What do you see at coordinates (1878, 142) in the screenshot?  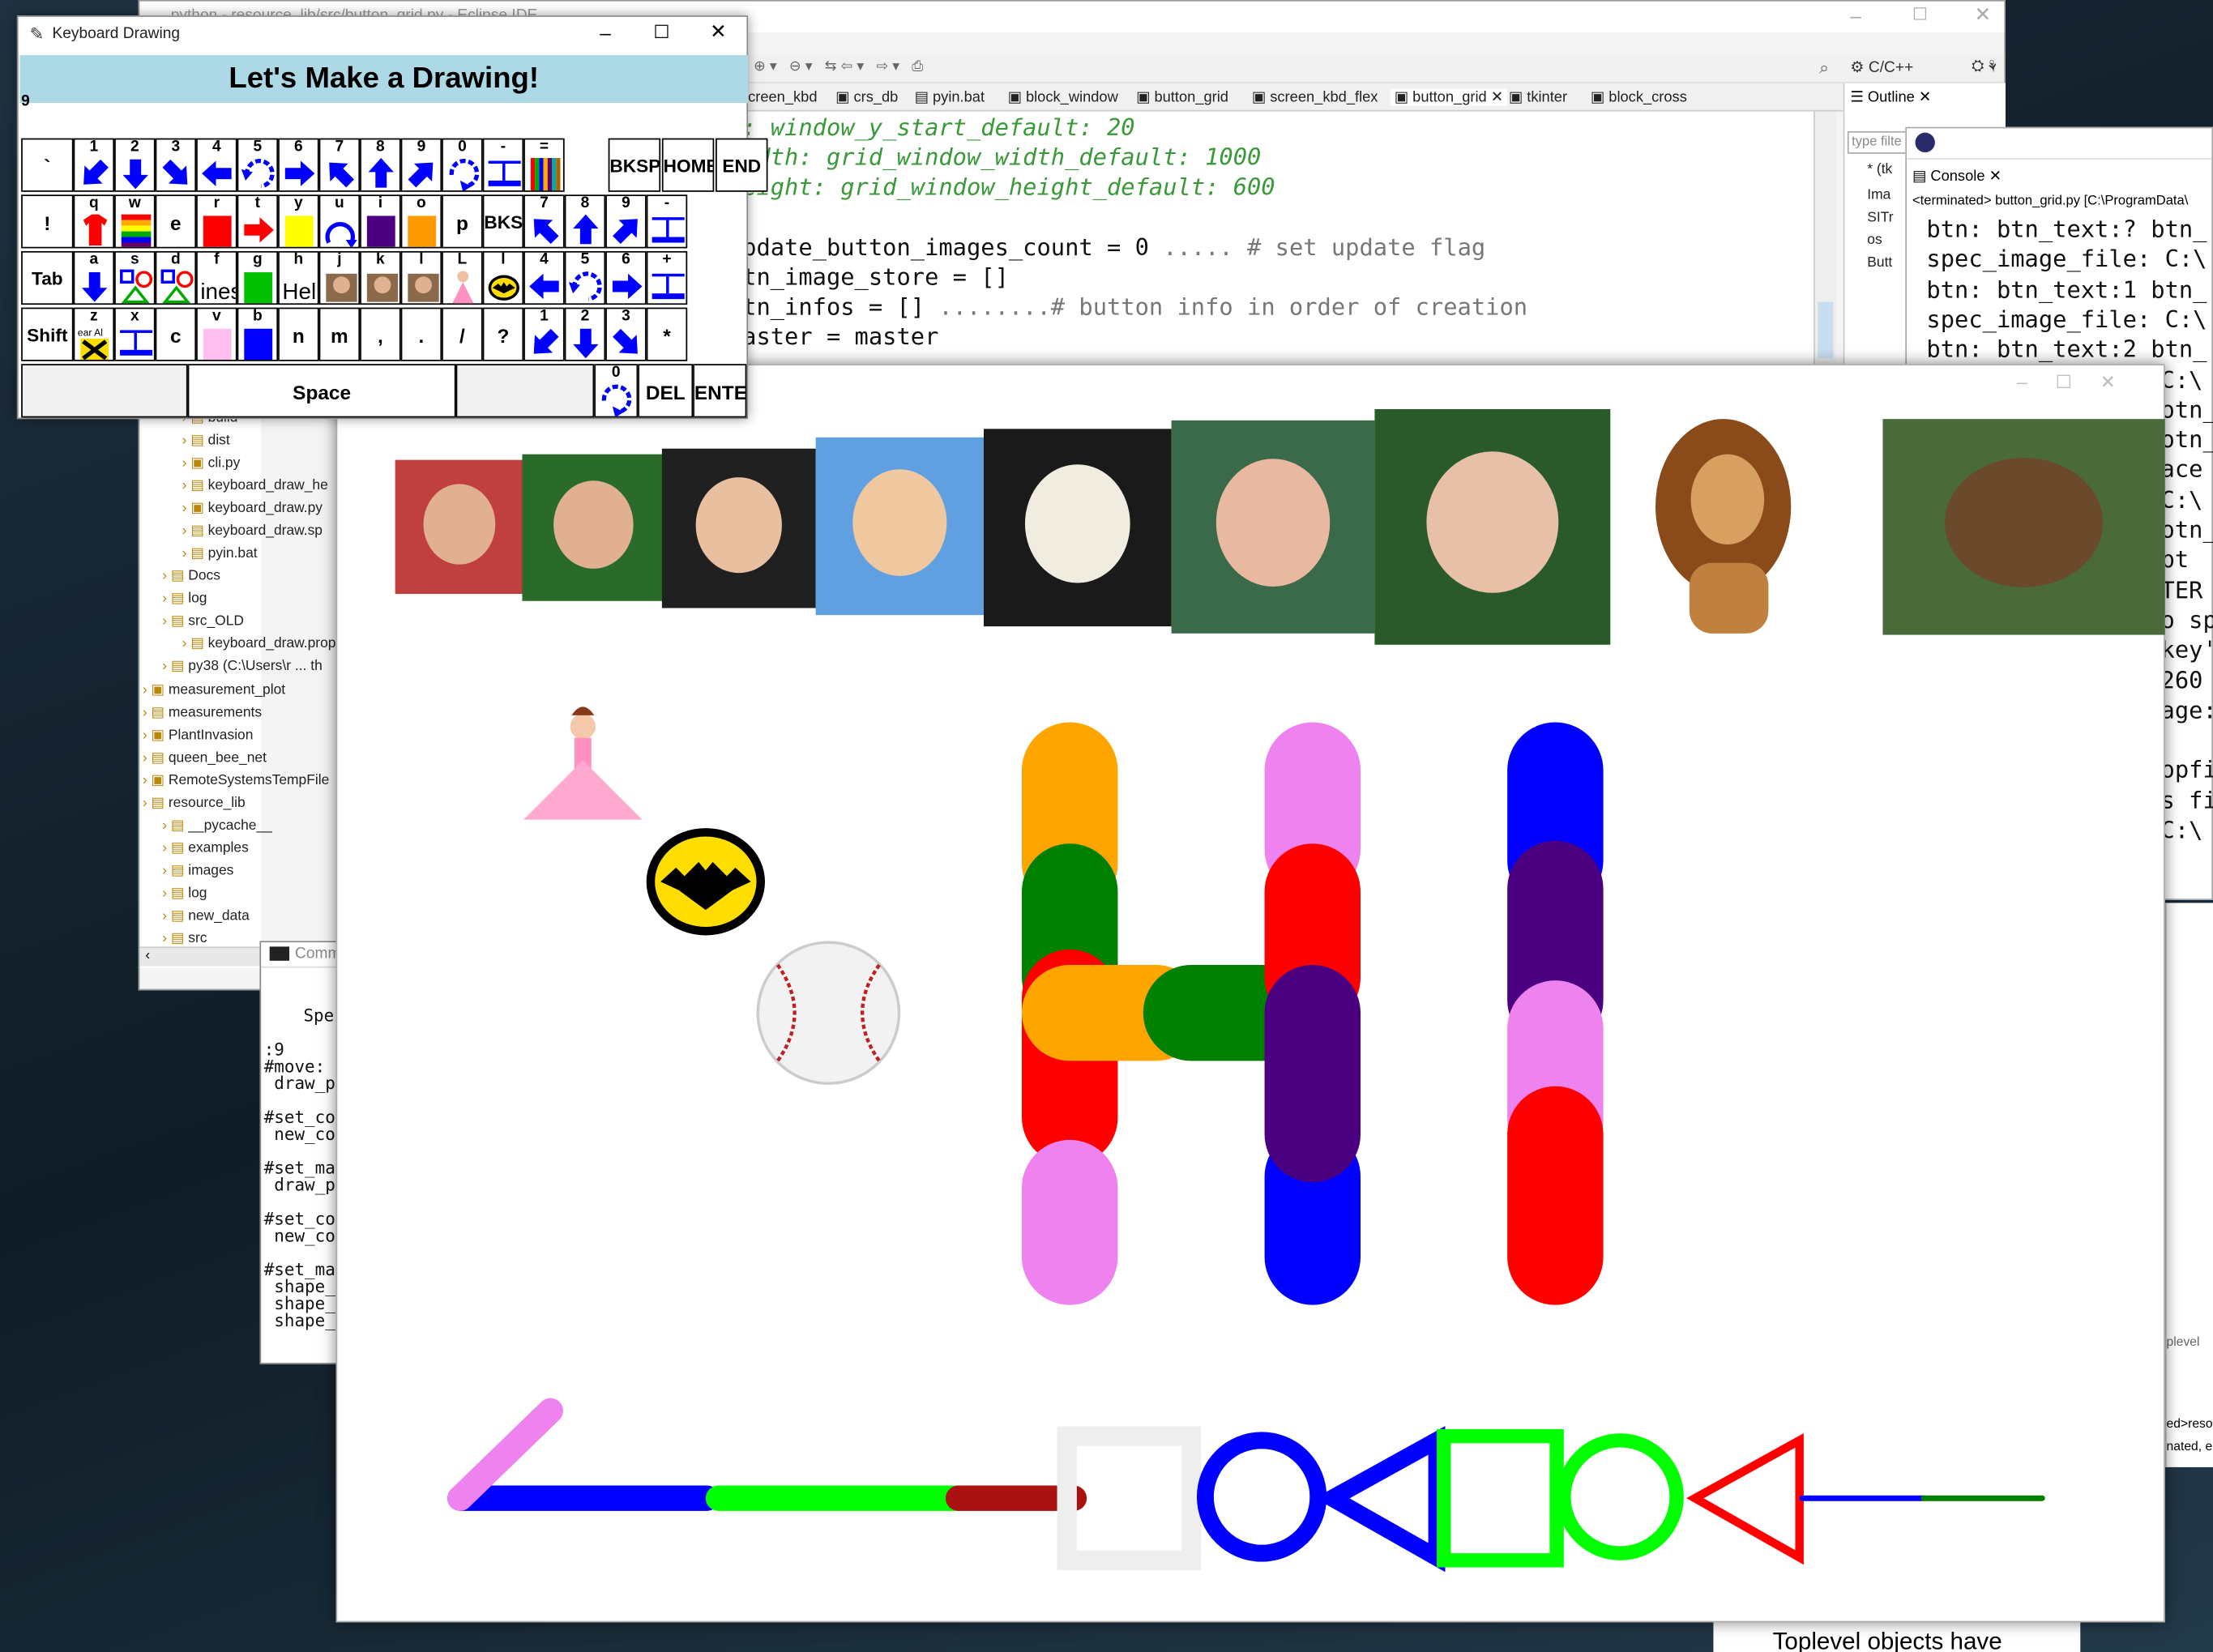 I see `outline-filter-input: type filte` at bounding box center [1878, 142].